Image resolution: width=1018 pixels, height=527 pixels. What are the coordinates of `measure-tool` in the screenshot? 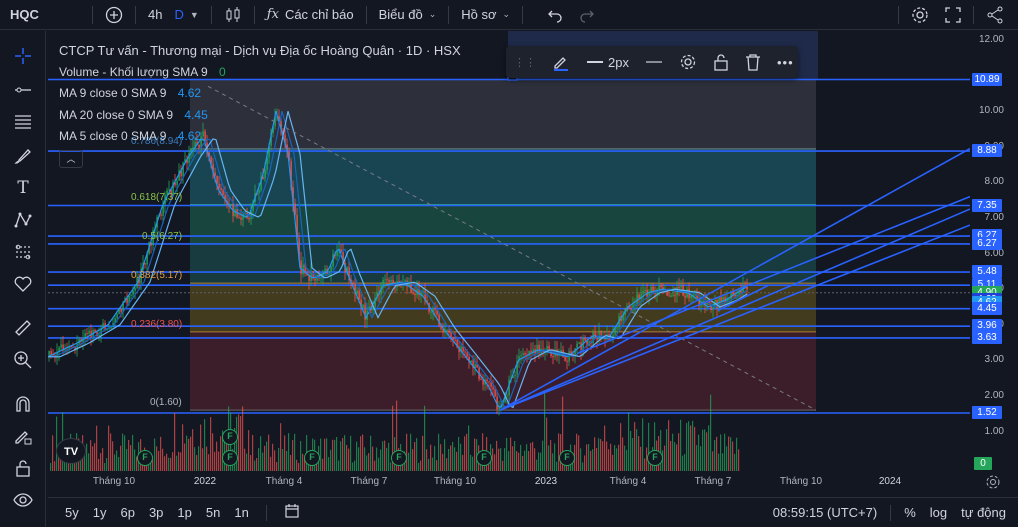 It's located at (23, 328).